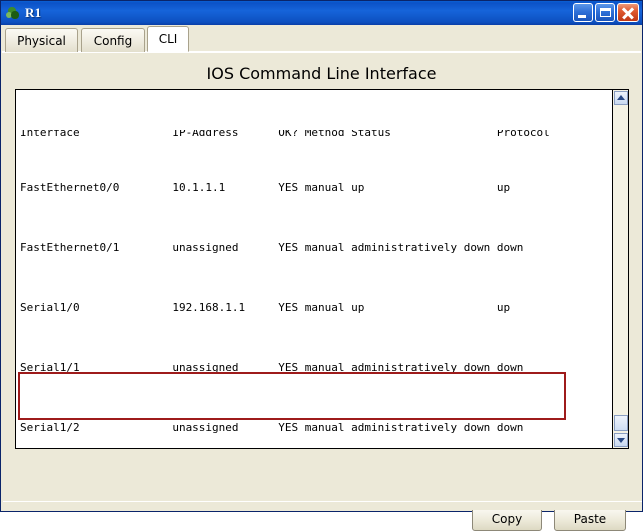 The height and width of the screenshot is (531, 643). I want to click on router-icon, so click(13, 13).